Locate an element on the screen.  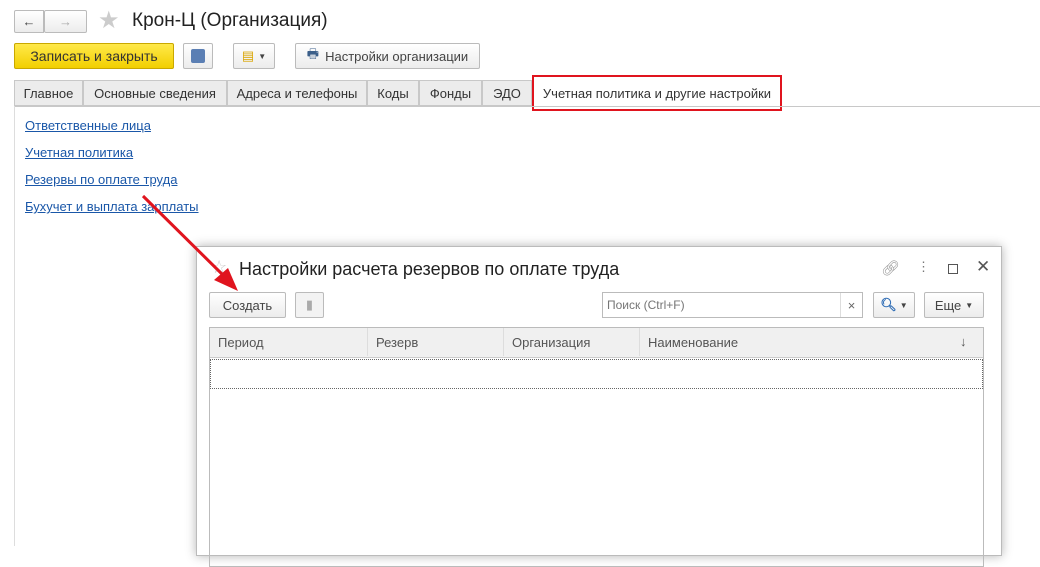
annotation-arrow is located at coordinates (189, 242).